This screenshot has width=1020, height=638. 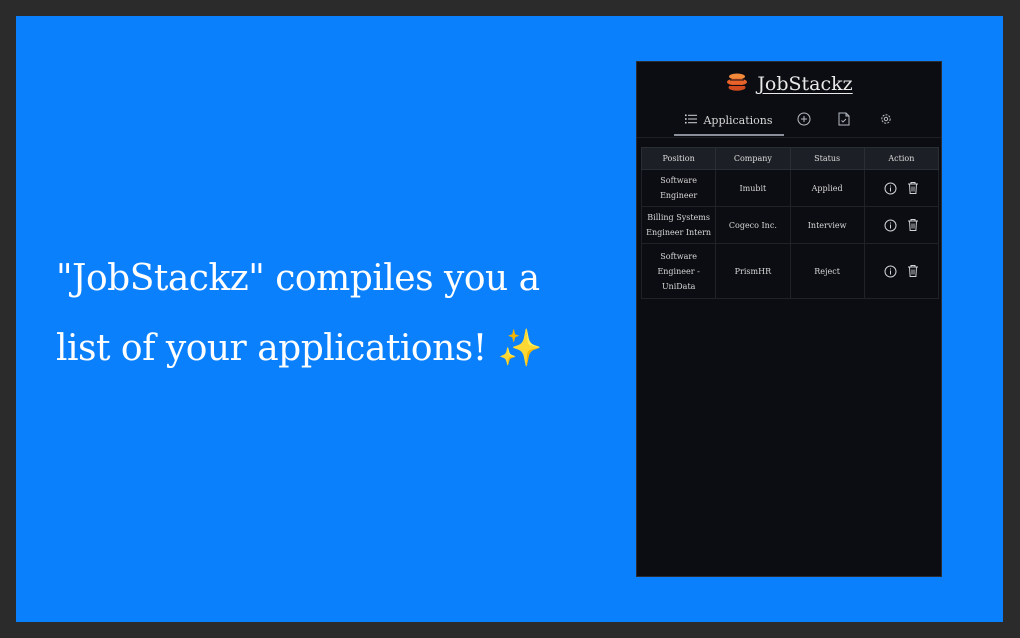 I want to click on brand-header: JobStackz, so click(x=789, y=84).